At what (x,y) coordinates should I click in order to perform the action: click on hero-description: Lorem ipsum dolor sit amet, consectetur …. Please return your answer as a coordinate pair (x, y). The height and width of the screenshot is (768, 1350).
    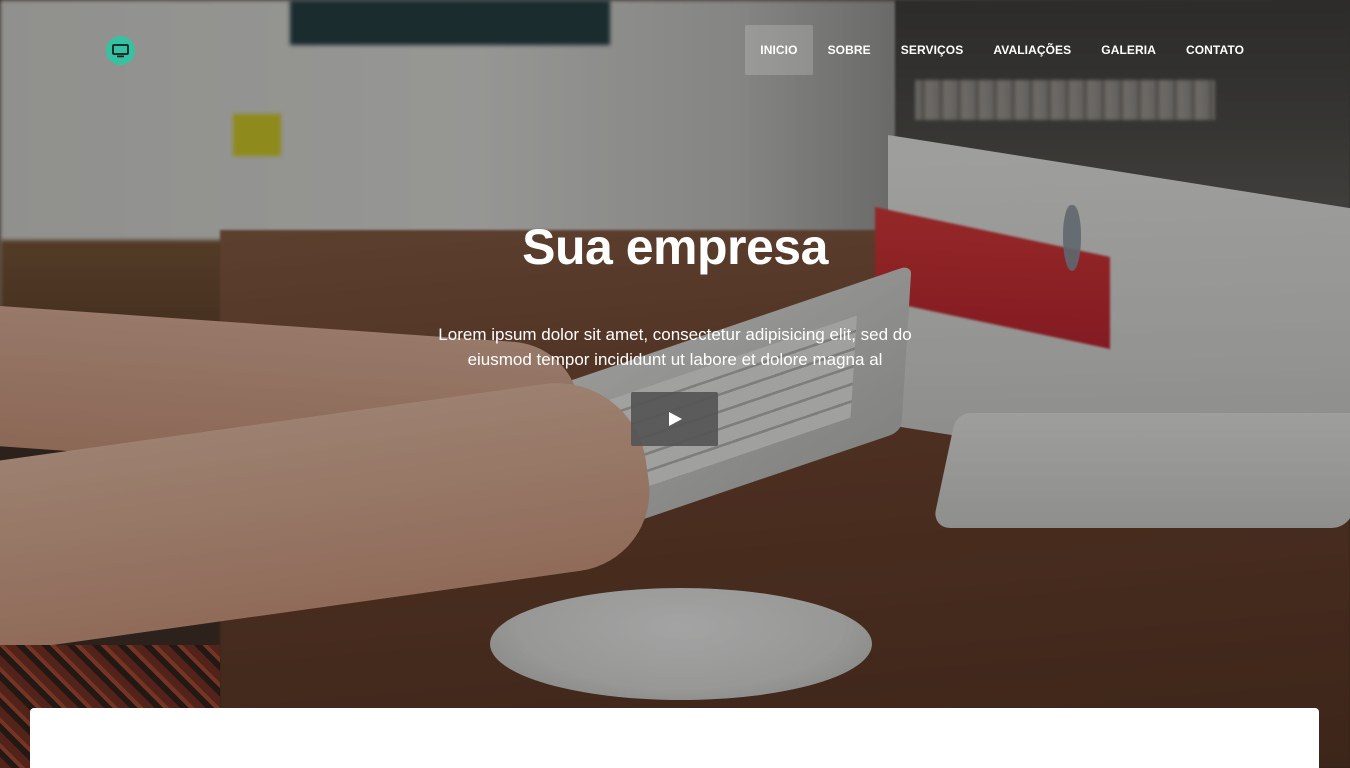
    Looking at the image, I should click on (675, 347).